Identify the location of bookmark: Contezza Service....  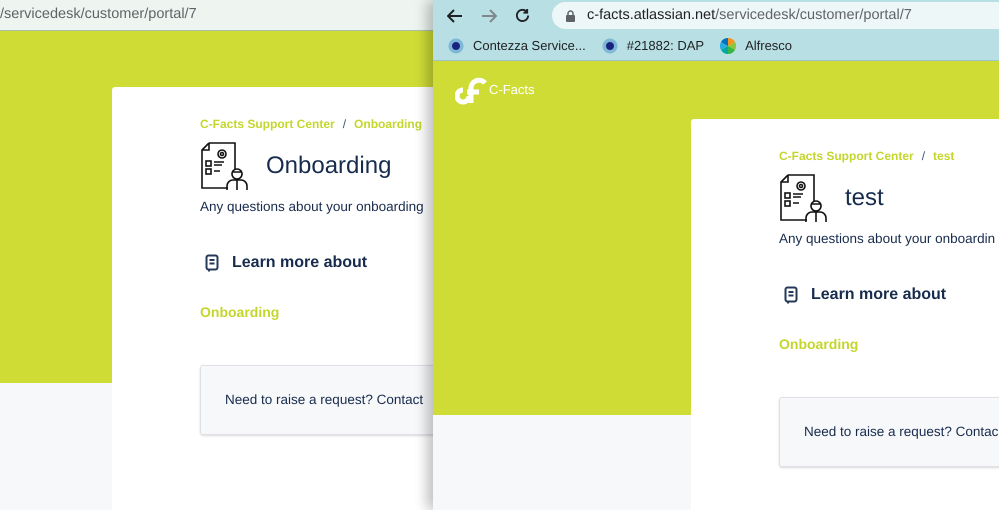
(517, 46).